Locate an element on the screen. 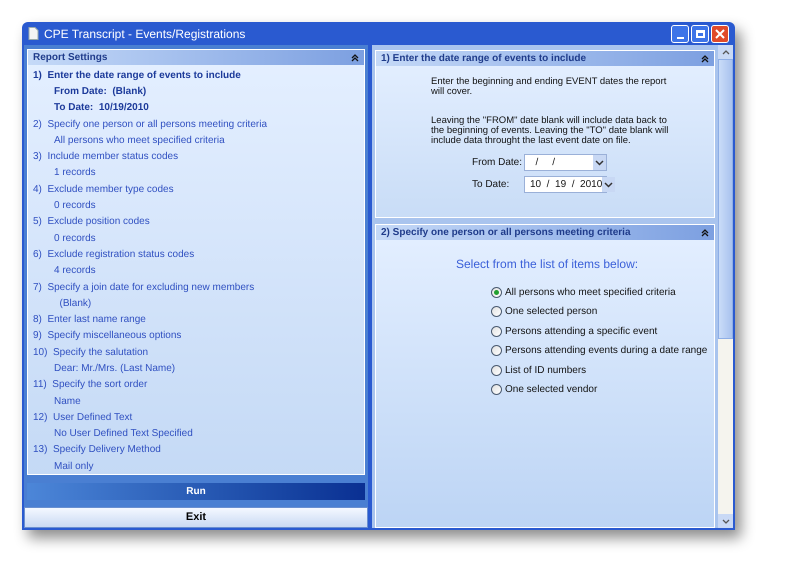 This screenshot has width=790, height=586. step-link: 1) Enter the date range of events to include is located at coordinates (137, 75).